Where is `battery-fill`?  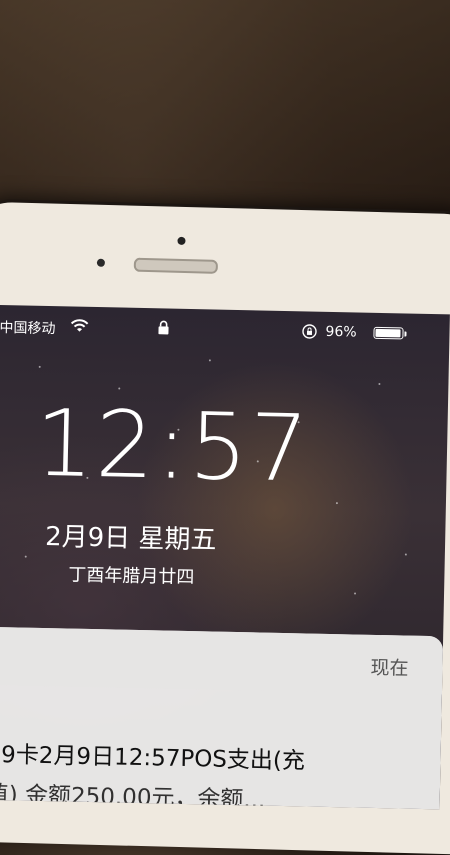
battery-fill is located at coordinates (388, 333).